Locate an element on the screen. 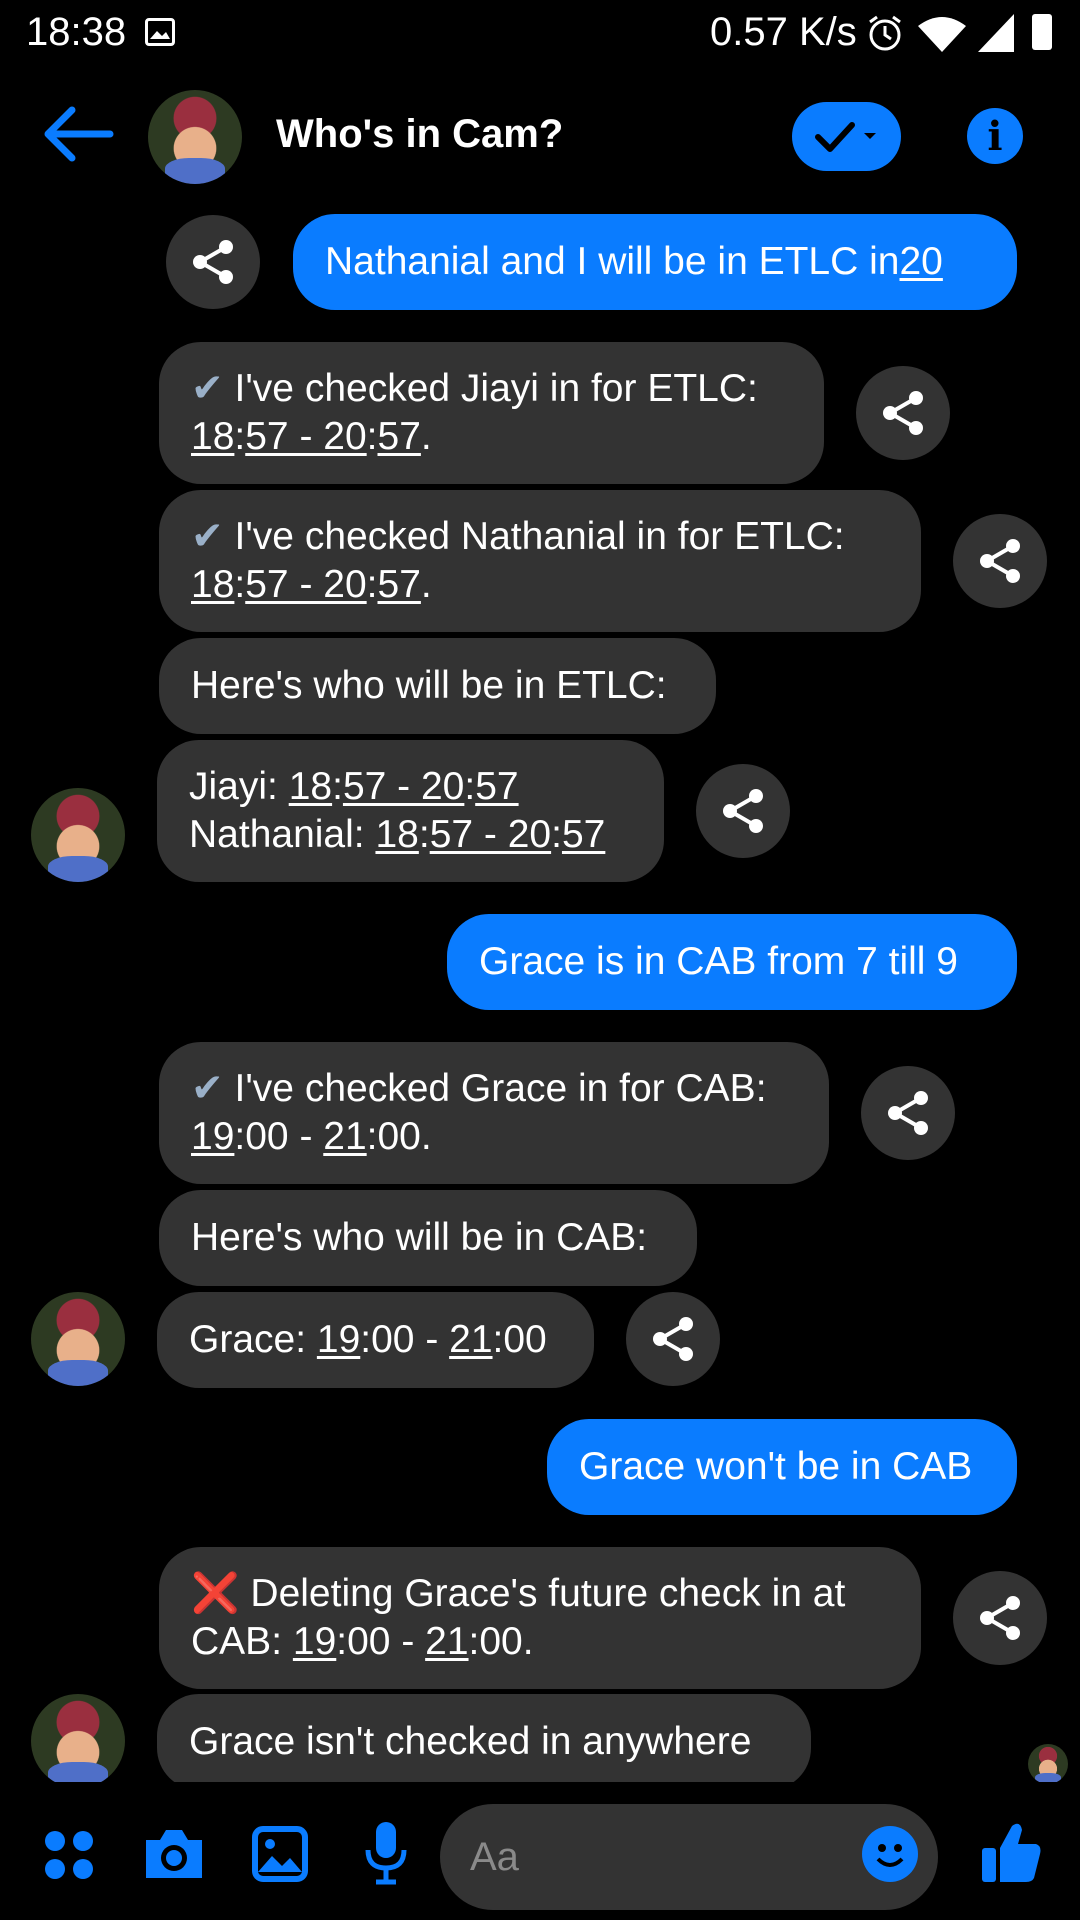  checkmark-dropdown-icon is located at coordinates (845, 136).